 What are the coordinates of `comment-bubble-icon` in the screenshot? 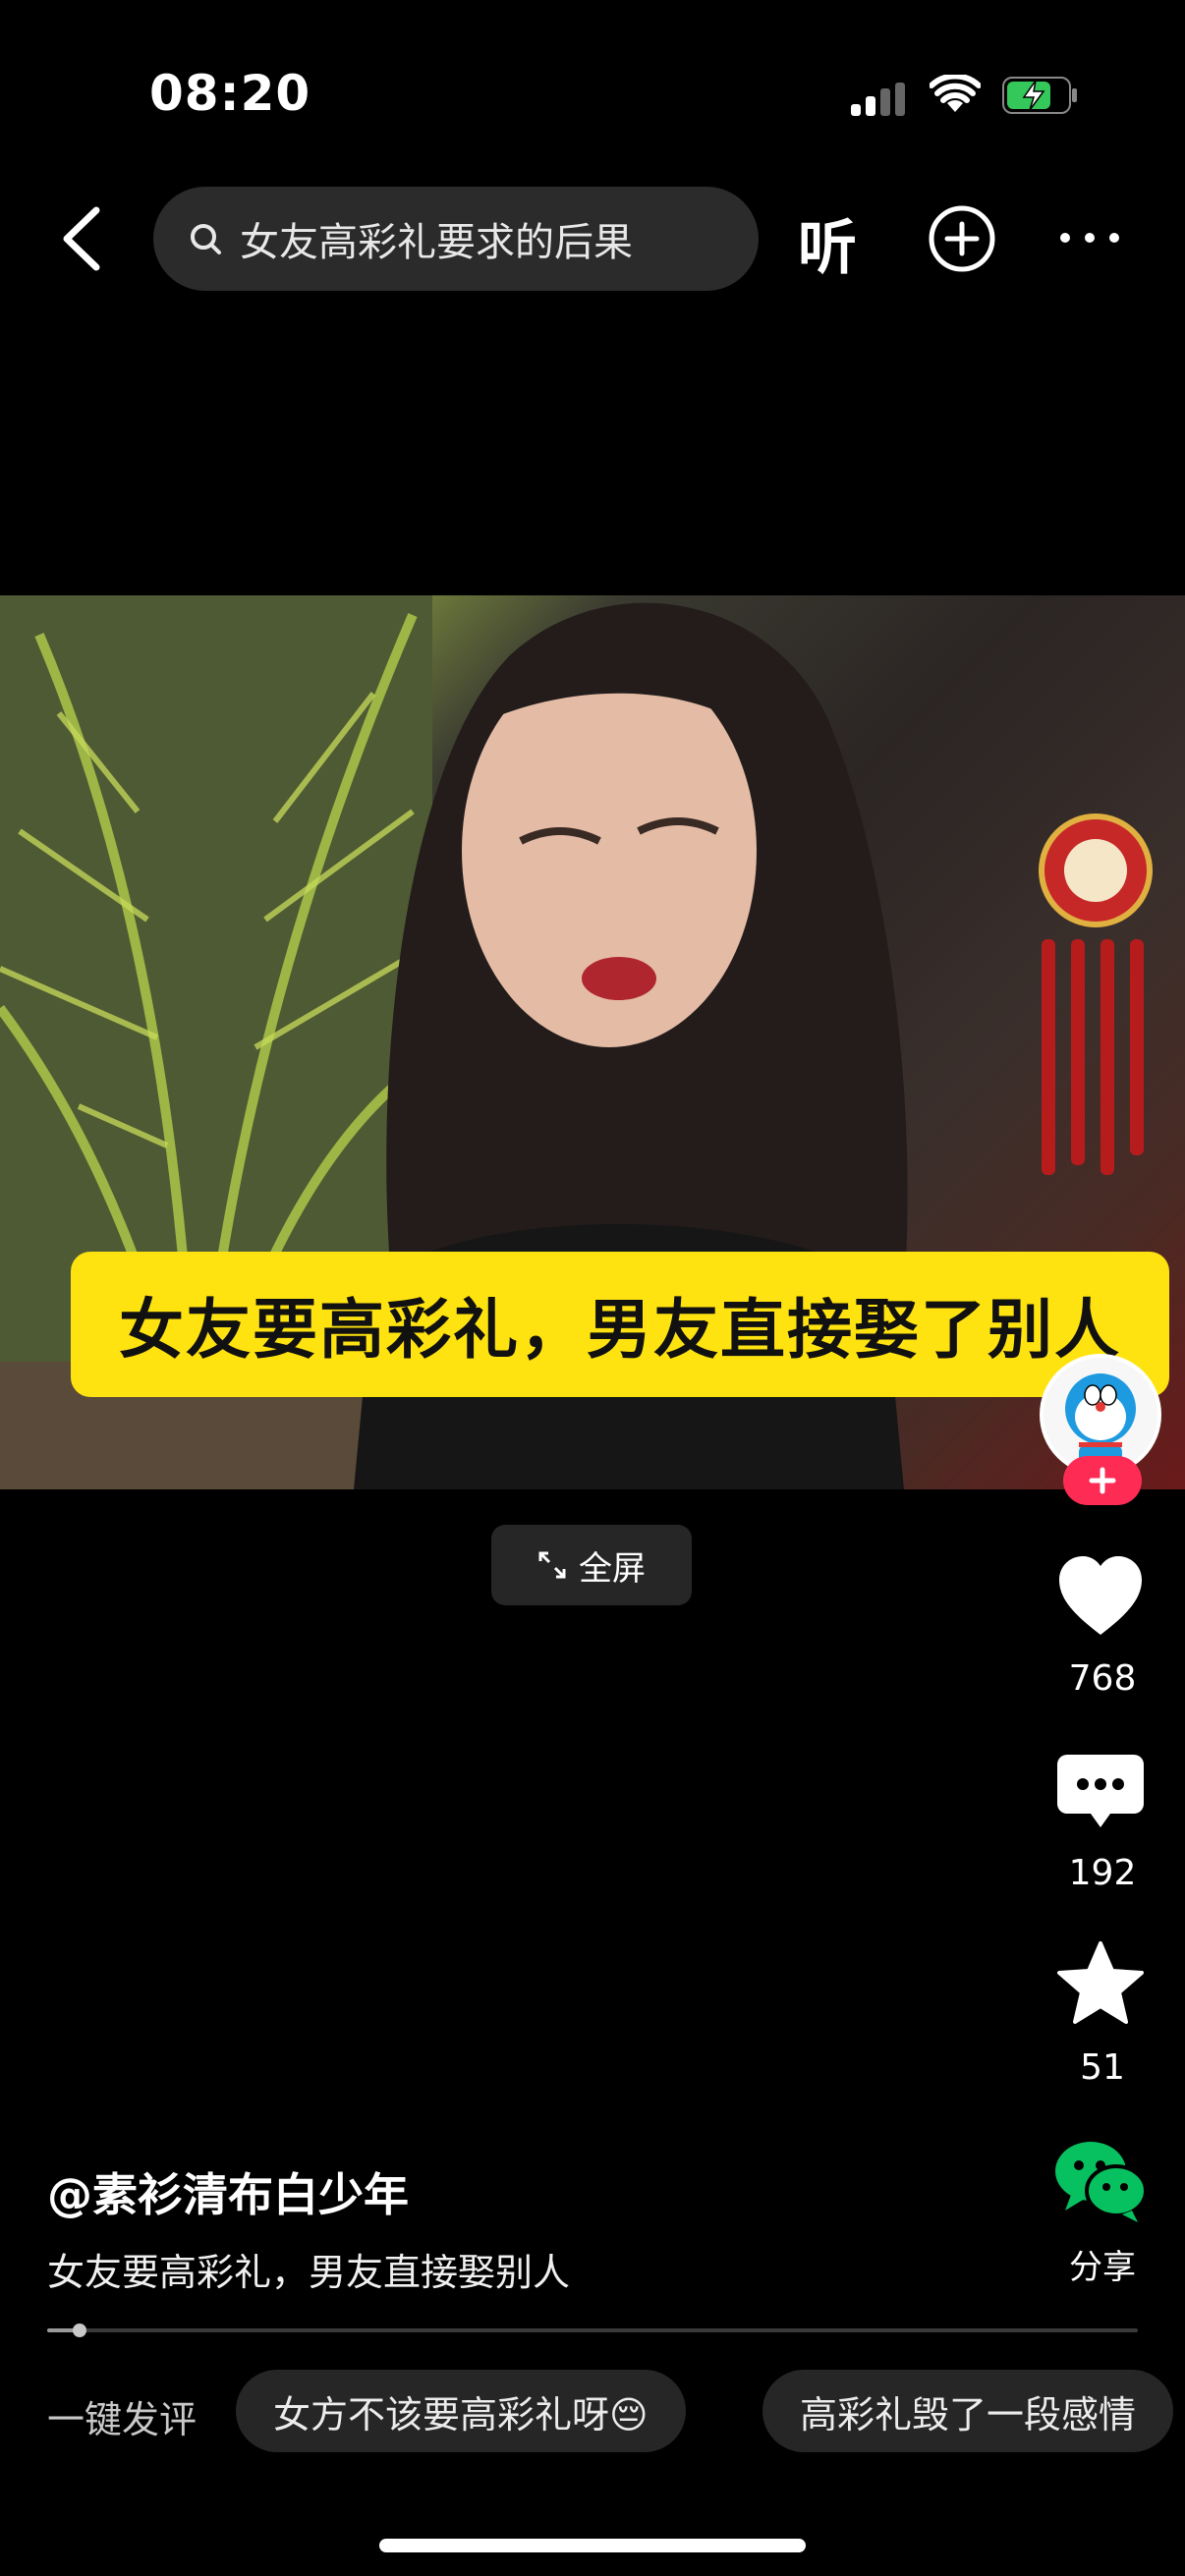 It's located at (1100, 1790).